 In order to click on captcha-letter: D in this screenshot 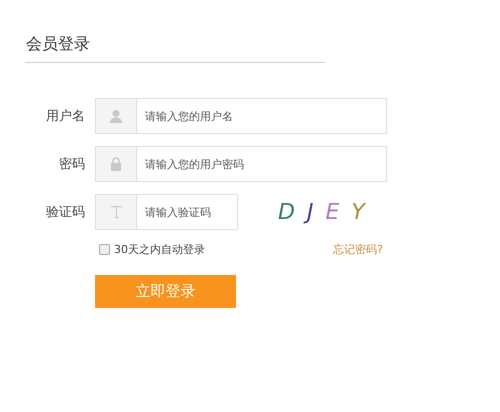, I will do `click(286, 212)`.